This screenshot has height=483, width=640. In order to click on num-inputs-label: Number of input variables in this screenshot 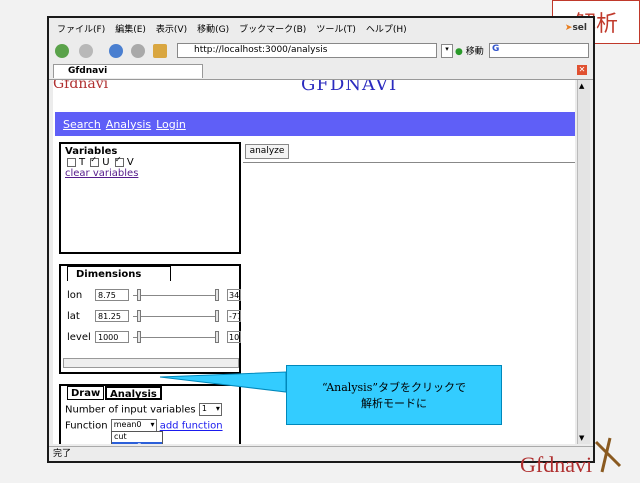, I will do `click(130, 410)`.